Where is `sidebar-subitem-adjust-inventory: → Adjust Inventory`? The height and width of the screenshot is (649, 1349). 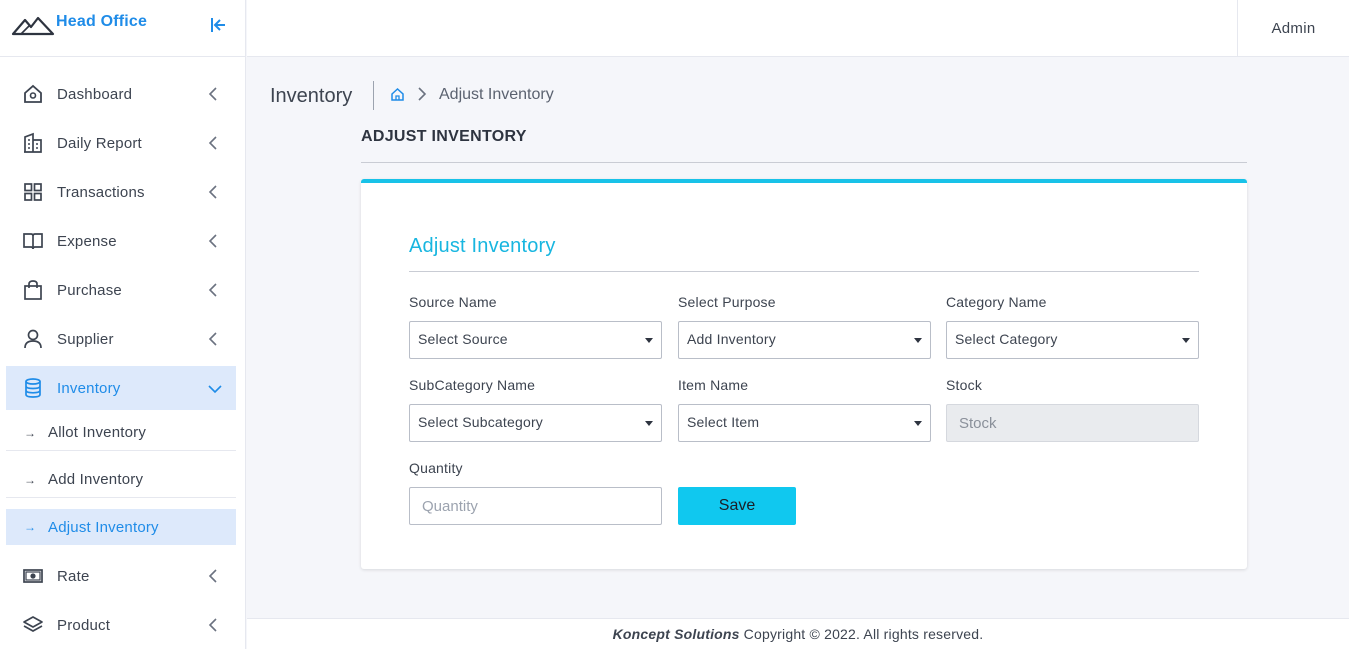 sidebar-subitem-adjust-inventory: → Adjust Inventory is located at coordinates (121, 527).